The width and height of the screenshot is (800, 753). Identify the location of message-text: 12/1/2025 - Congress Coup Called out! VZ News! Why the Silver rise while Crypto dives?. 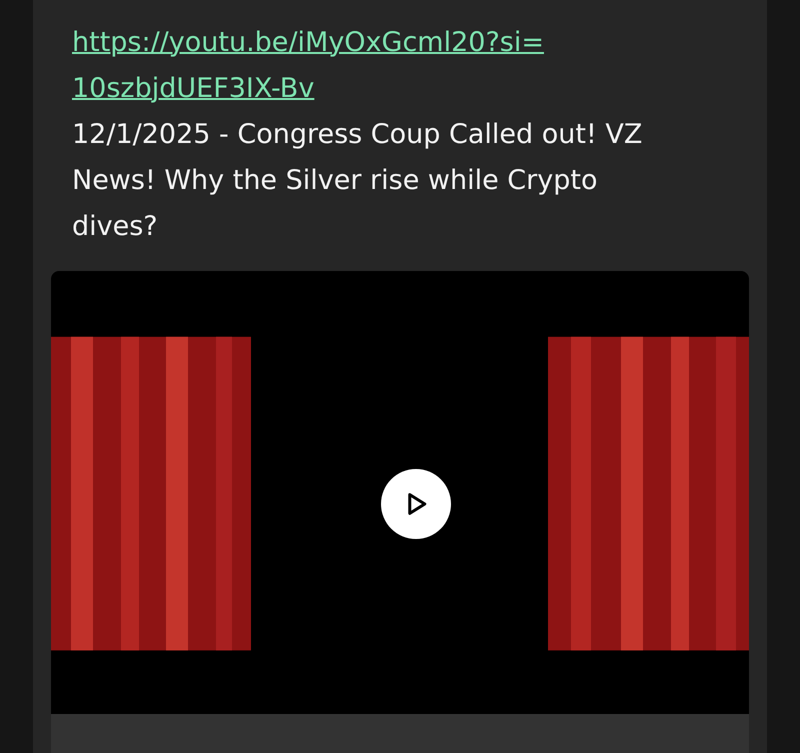
(358, 181).